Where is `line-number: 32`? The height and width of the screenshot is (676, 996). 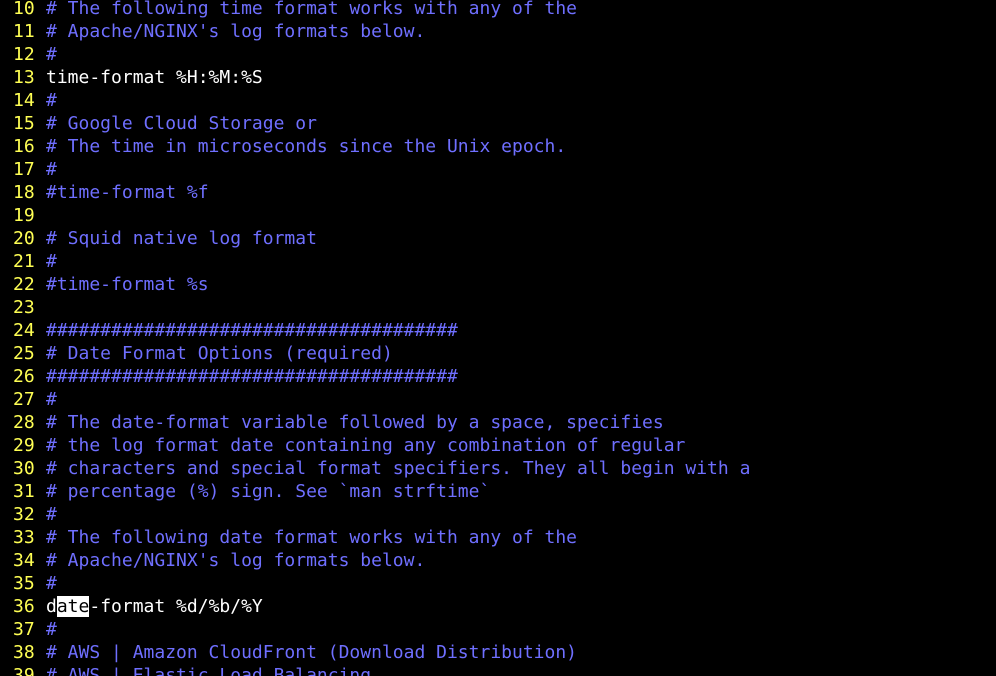 line-number: 32 is located at coordinates (24, 514).